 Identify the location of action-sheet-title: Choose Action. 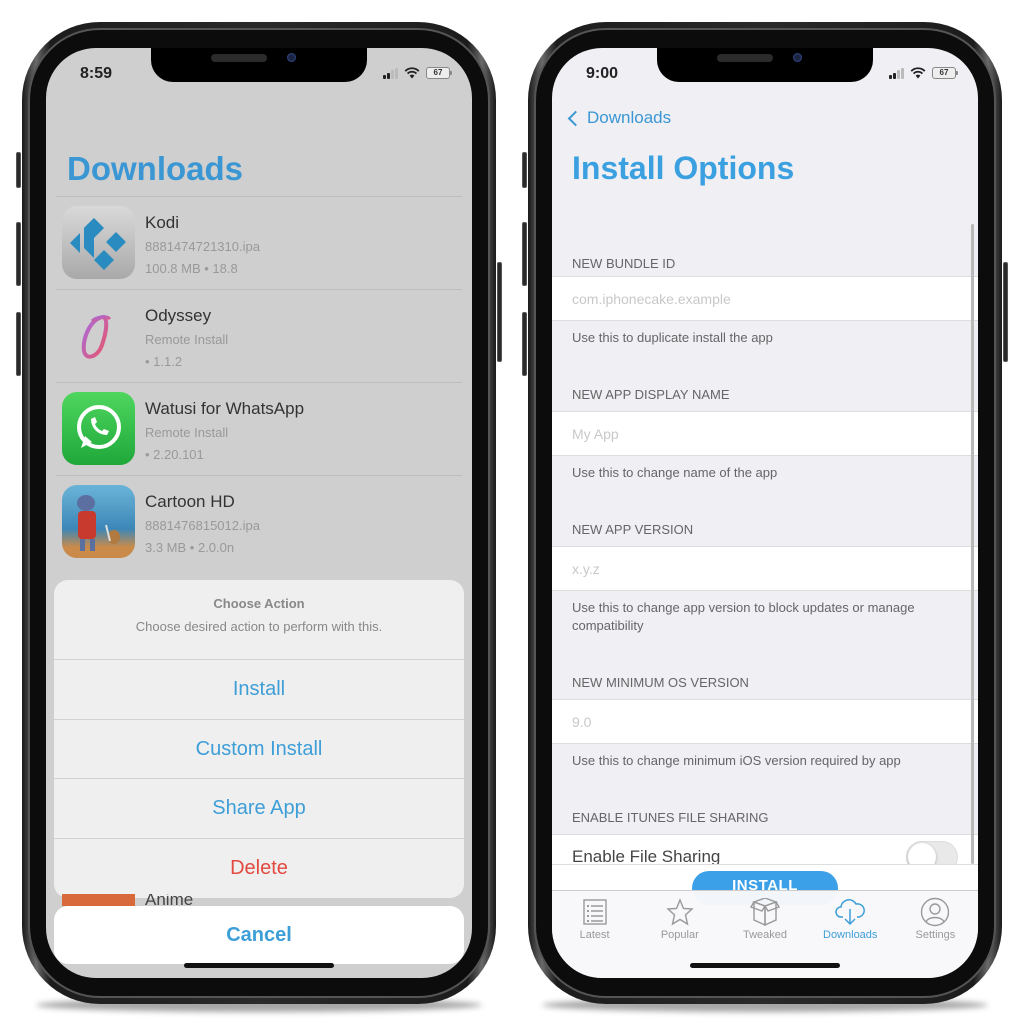
(259, 603).